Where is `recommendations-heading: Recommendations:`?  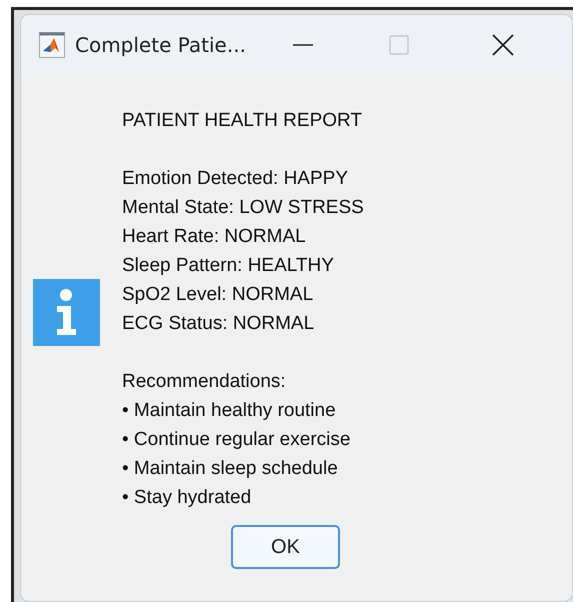 recommendations-heading: Recommendations: is located at coordinates (204, 382).